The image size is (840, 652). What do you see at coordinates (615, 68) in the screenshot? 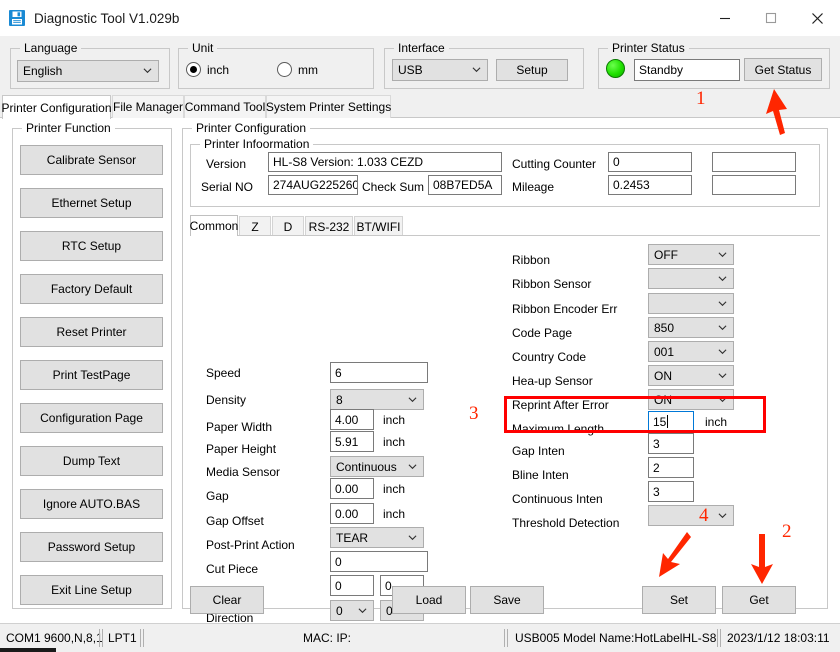
I see `printer-status-led` at bounding box center [615, 68].